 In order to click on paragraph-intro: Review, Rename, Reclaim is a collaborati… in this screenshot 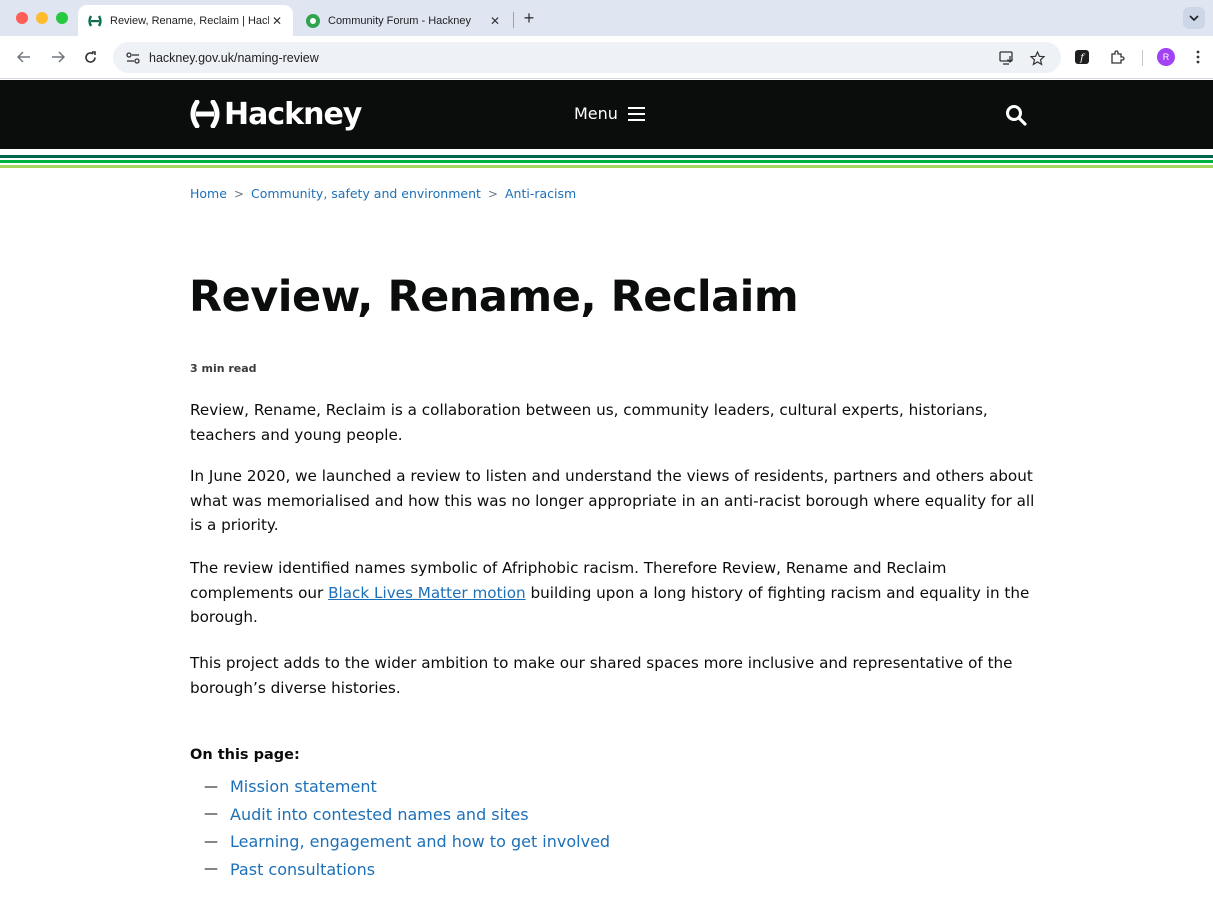, I will do `click(589, 422)`.